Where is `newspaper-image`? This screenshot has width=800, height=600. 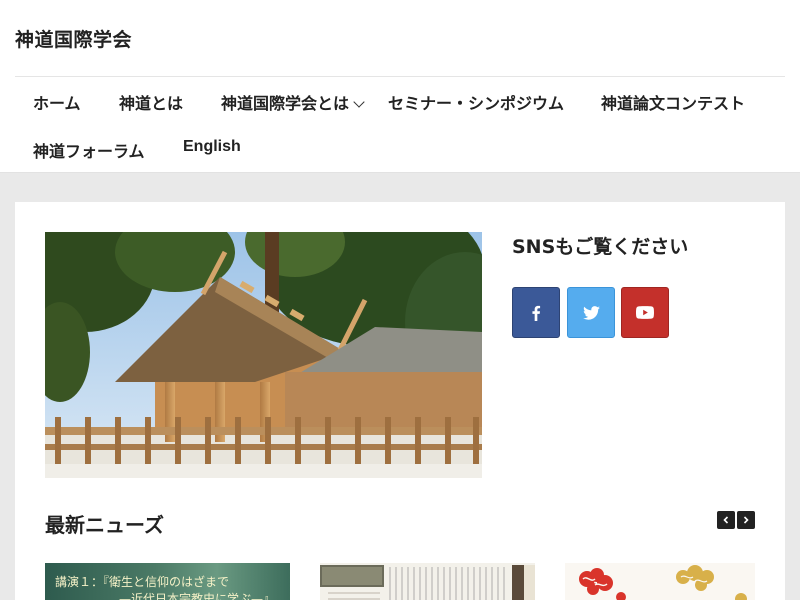
newspaper-image is located at coordinates (427, 581).